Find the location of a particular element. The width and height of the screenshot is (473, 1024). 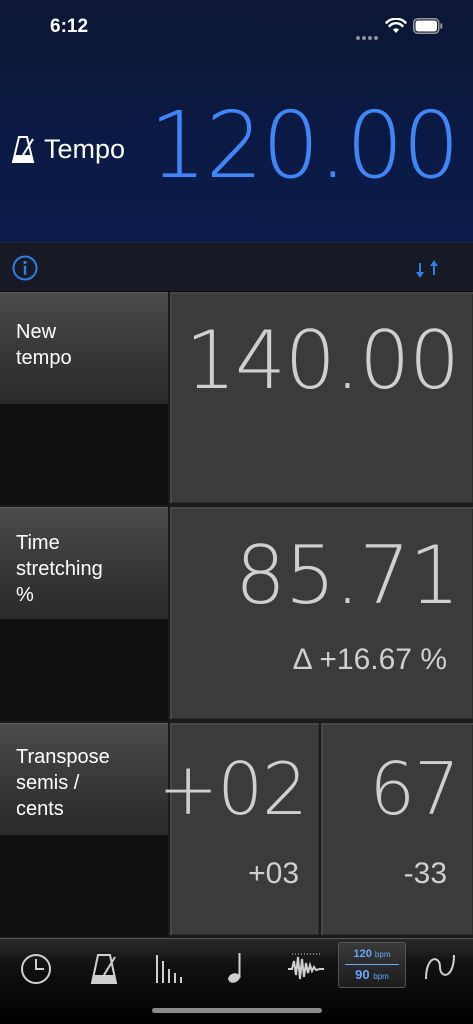

time-stretching-label: Time stretching % is located at coordinates (59, 569).